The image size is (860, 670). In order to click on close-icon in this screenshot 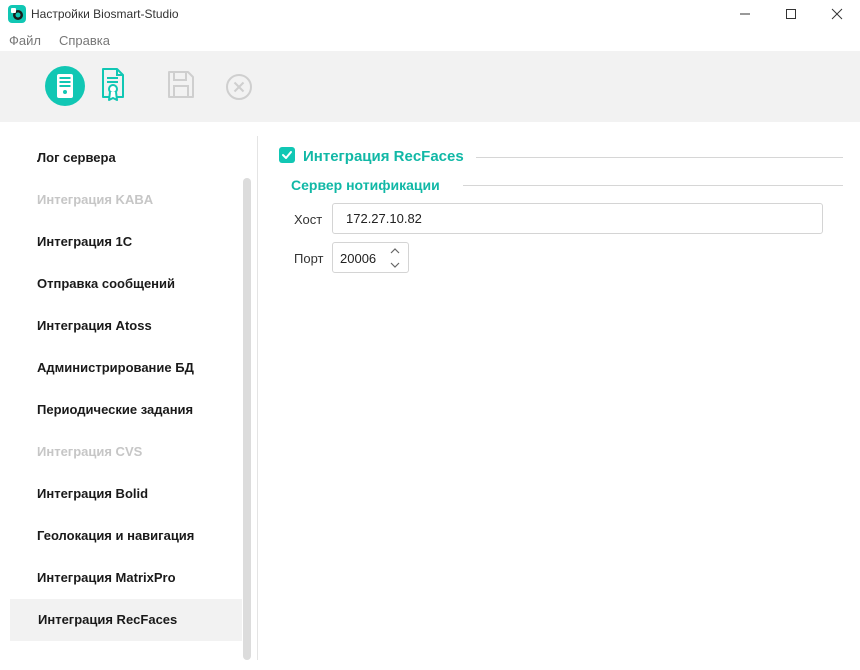, I will do `click(837, 14)`.